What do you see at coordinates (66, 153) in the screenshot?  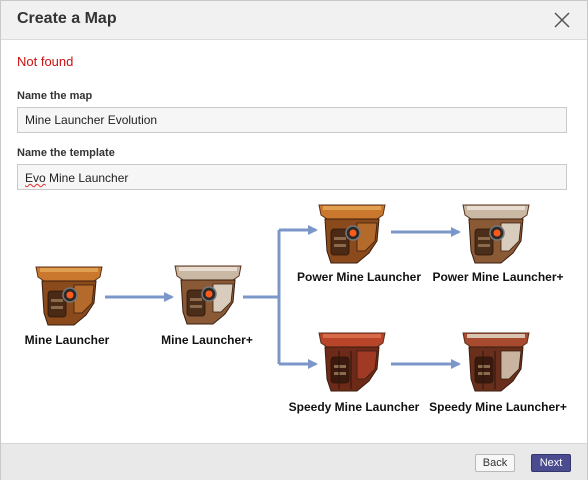 I see `template-name-label: Name the template` at bounding box center [66, 153].